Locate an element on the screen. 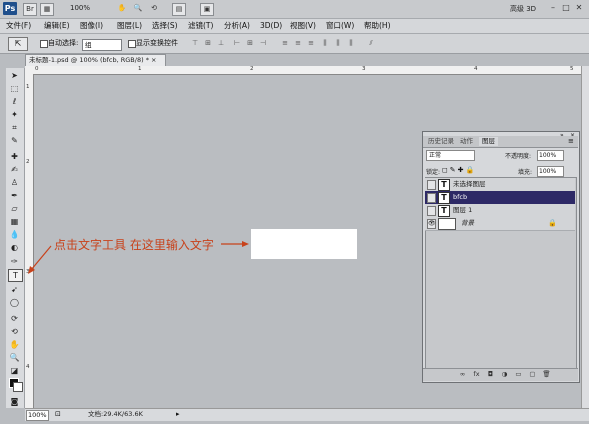 Image resolution: width=589 pixels, height=424 pixels. vertical-scrollbar is located at coordinates (585, 237).